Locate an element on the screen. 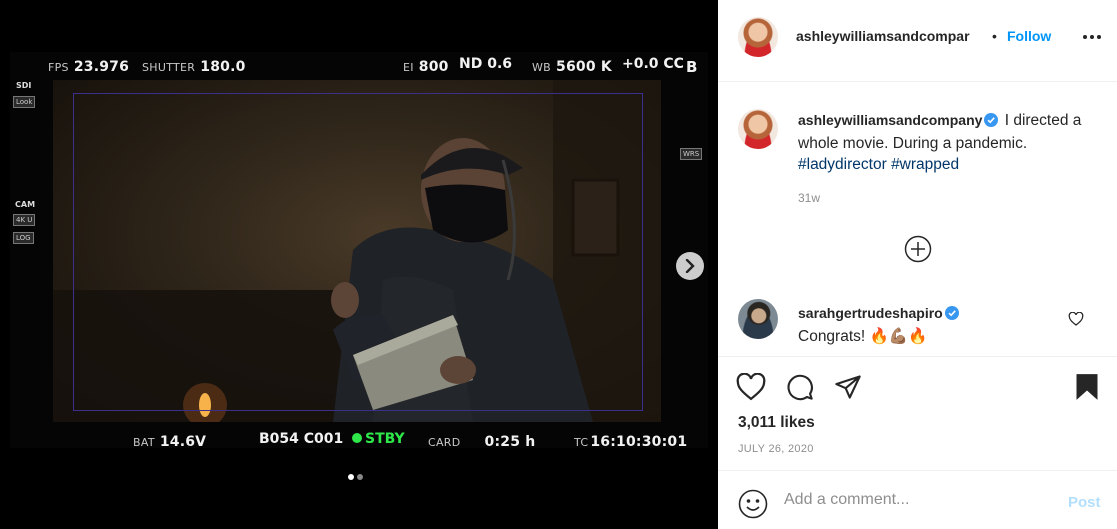  comment-input is located at coordinates (914, 500).